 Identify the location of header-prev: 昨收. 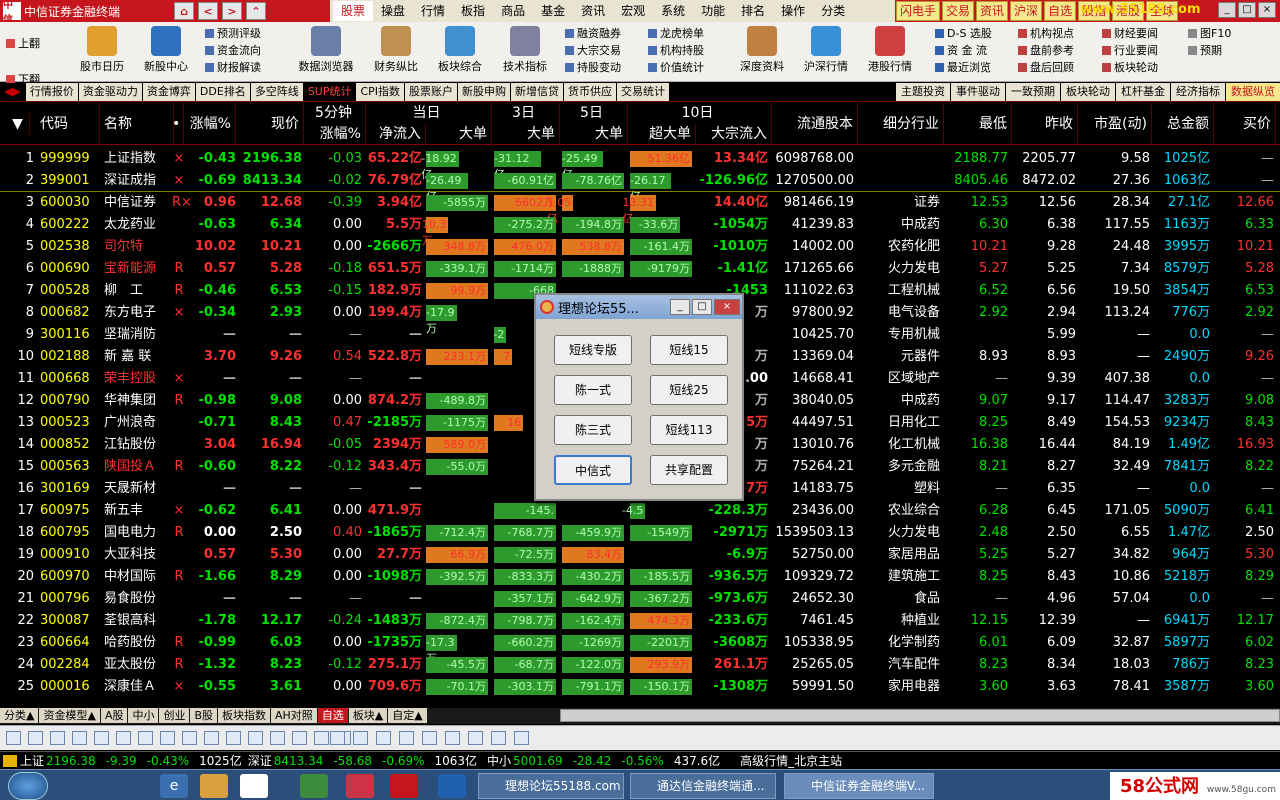
(1045, 124).